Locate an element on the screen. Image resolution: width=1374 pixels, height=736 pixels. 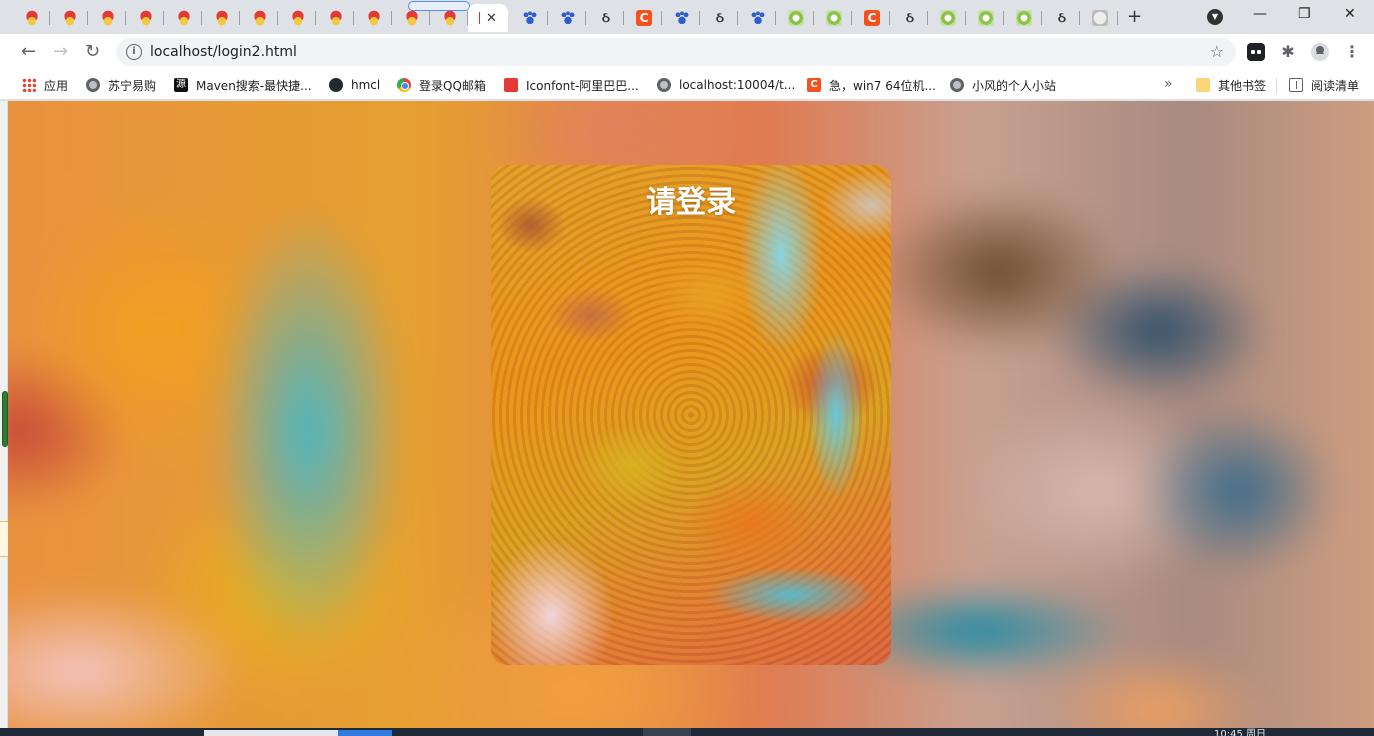
new-tab-button: + is located at coordinates (1134, 17).